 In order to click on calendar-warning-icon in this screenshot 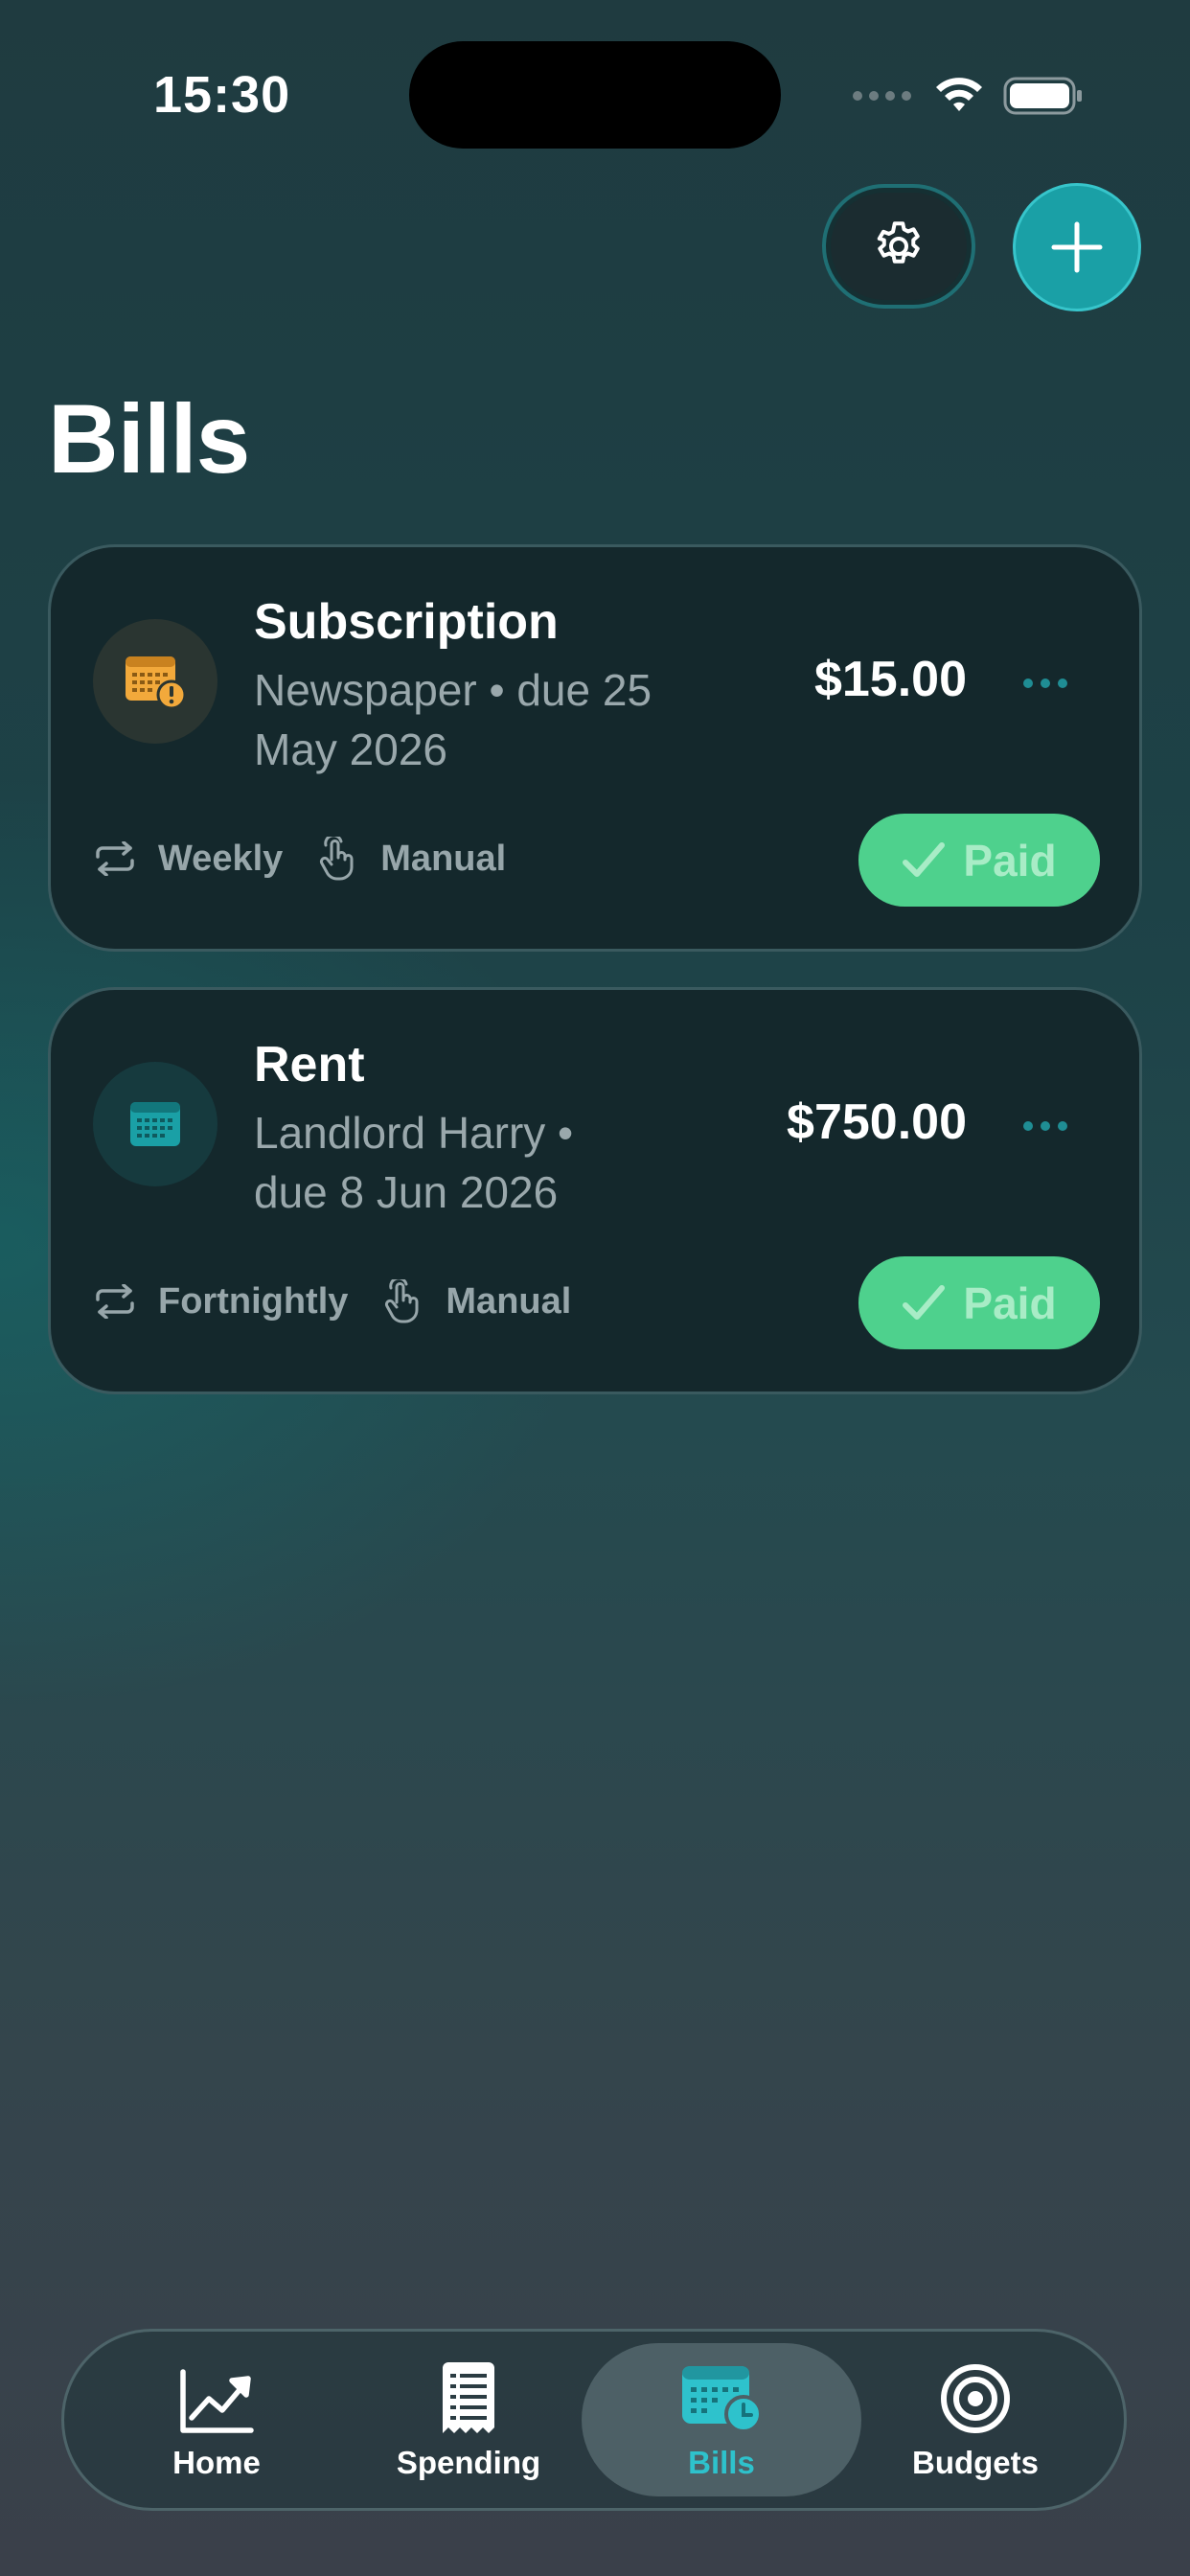, I will do `click(156, 683)`.